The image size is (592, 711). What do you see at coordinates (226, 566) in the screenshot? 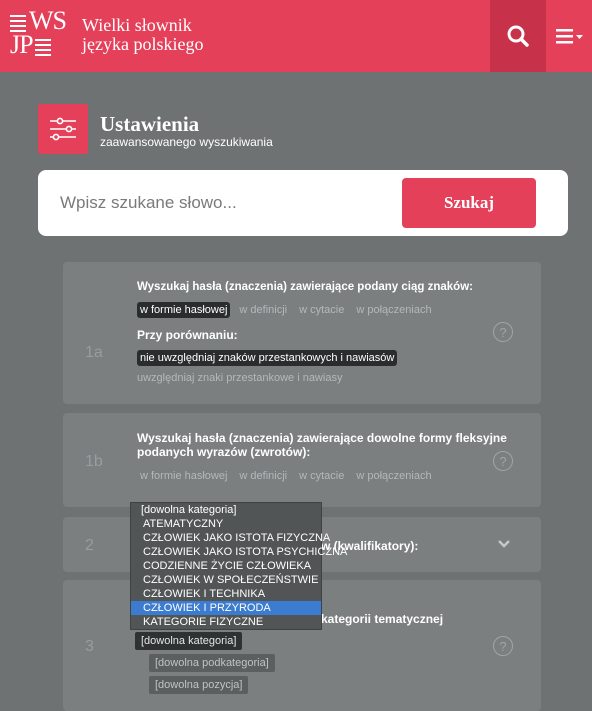
I see `dropdown-option: CODZIENNE ŻYCIE CZŁOWIEKA` at bounding box center [226, 566].